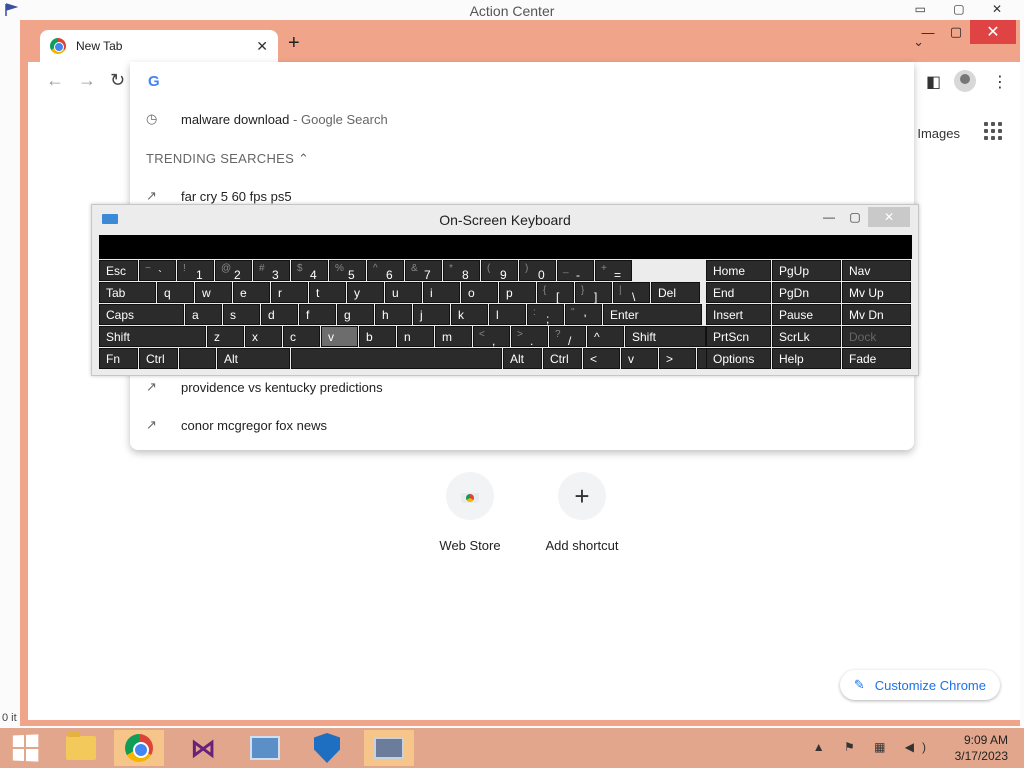 The image size is (1024, 768). I want to click on osk-nav-key: Nav, so click(876, 270).